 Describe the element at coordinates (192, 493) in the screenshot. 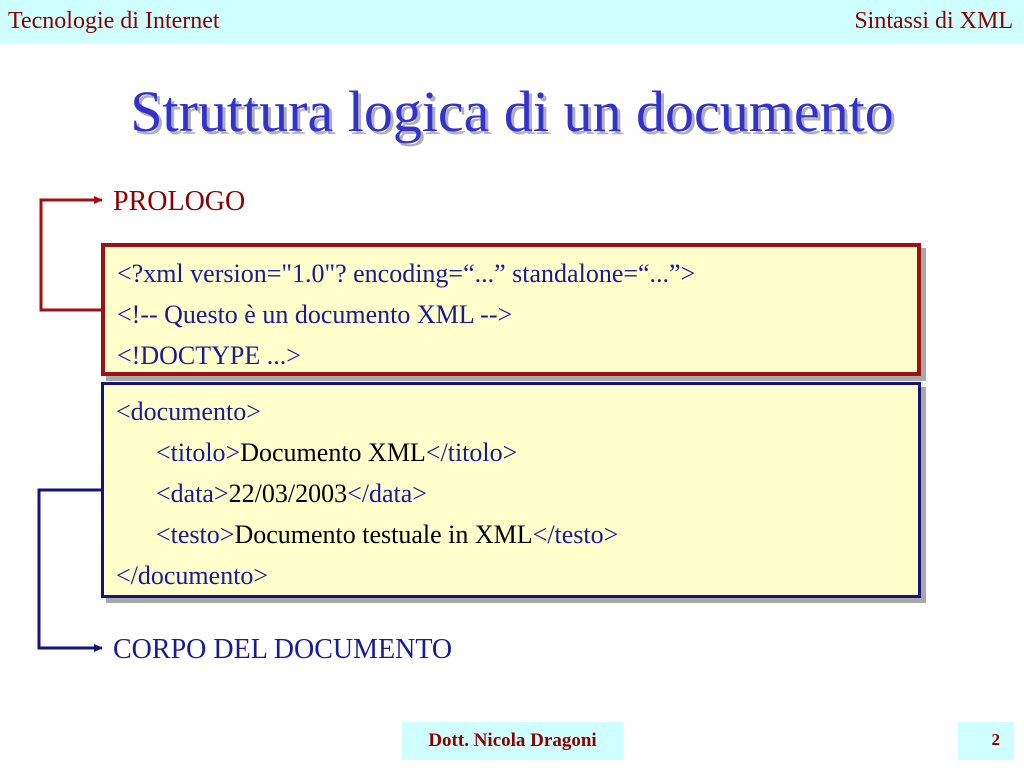

I see `open-tag: <data>` at that location.